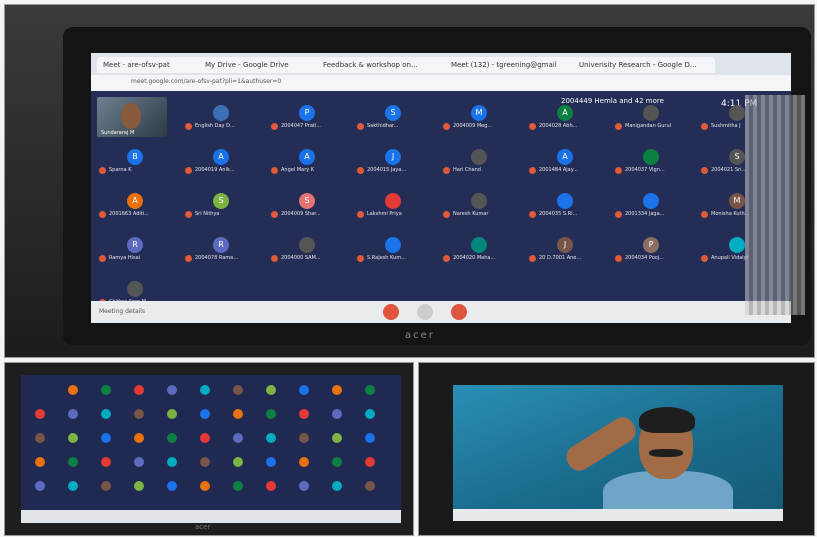 This screenshot has height=537, width=817. Describe the element at coordinates (737, 201) in the screenshot. I see `avatar: M` at that location.